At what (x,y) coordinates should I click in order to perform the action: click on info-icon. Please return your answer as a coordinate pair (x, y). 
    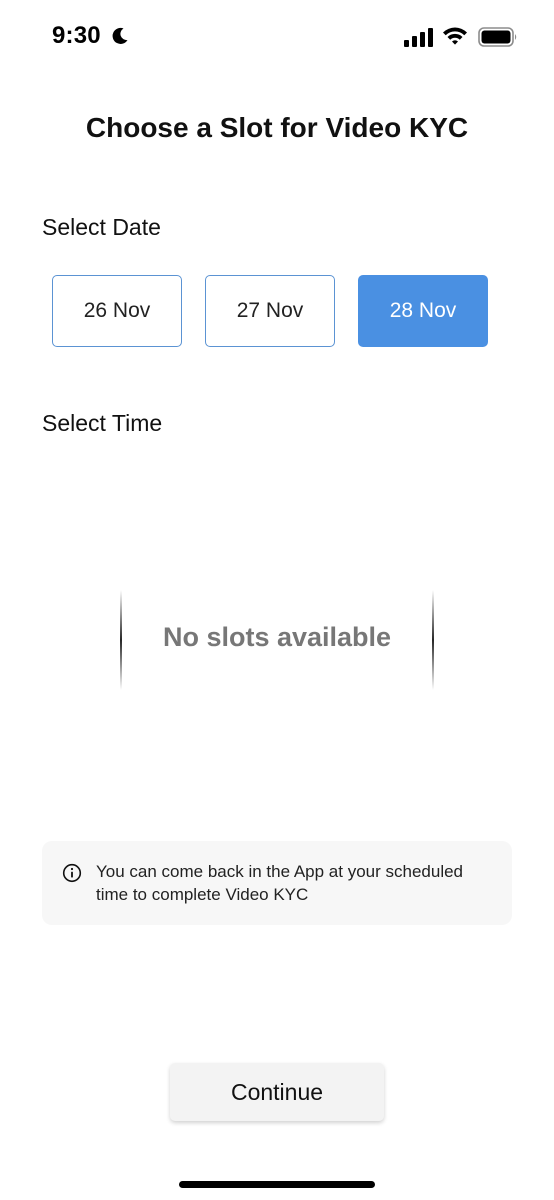
    Looking at the image, I should click on (72, 873).